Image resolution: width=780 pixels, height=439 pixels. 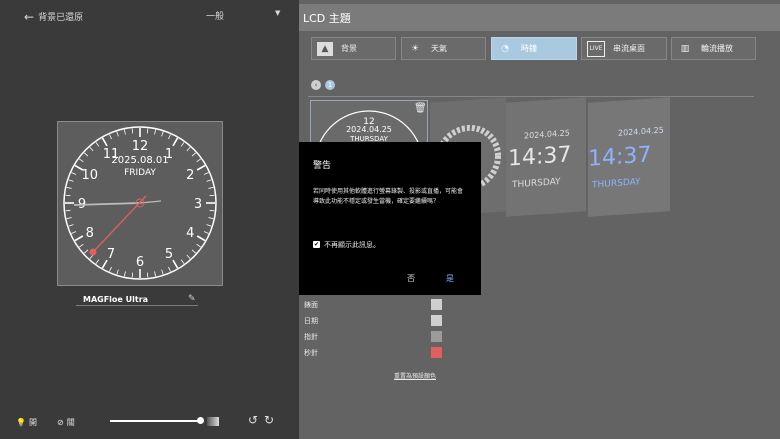 I want to click on clock-preview: 121234567891011 2025.08.01 FRIDAY, so click(x=140, y=203).